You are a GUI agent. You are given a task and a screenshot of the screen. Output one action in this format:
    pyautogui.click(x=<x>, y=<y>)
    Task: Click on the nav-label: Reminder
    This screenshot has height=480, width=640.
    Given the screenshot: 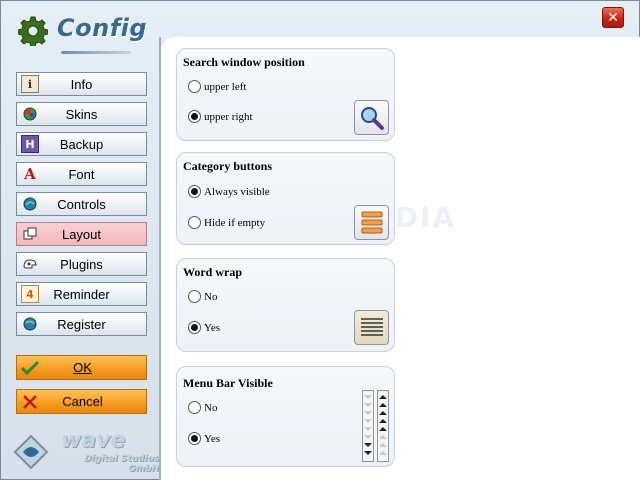 What is the action you would take?
    pyautogui.click(x=81, y=294)
    